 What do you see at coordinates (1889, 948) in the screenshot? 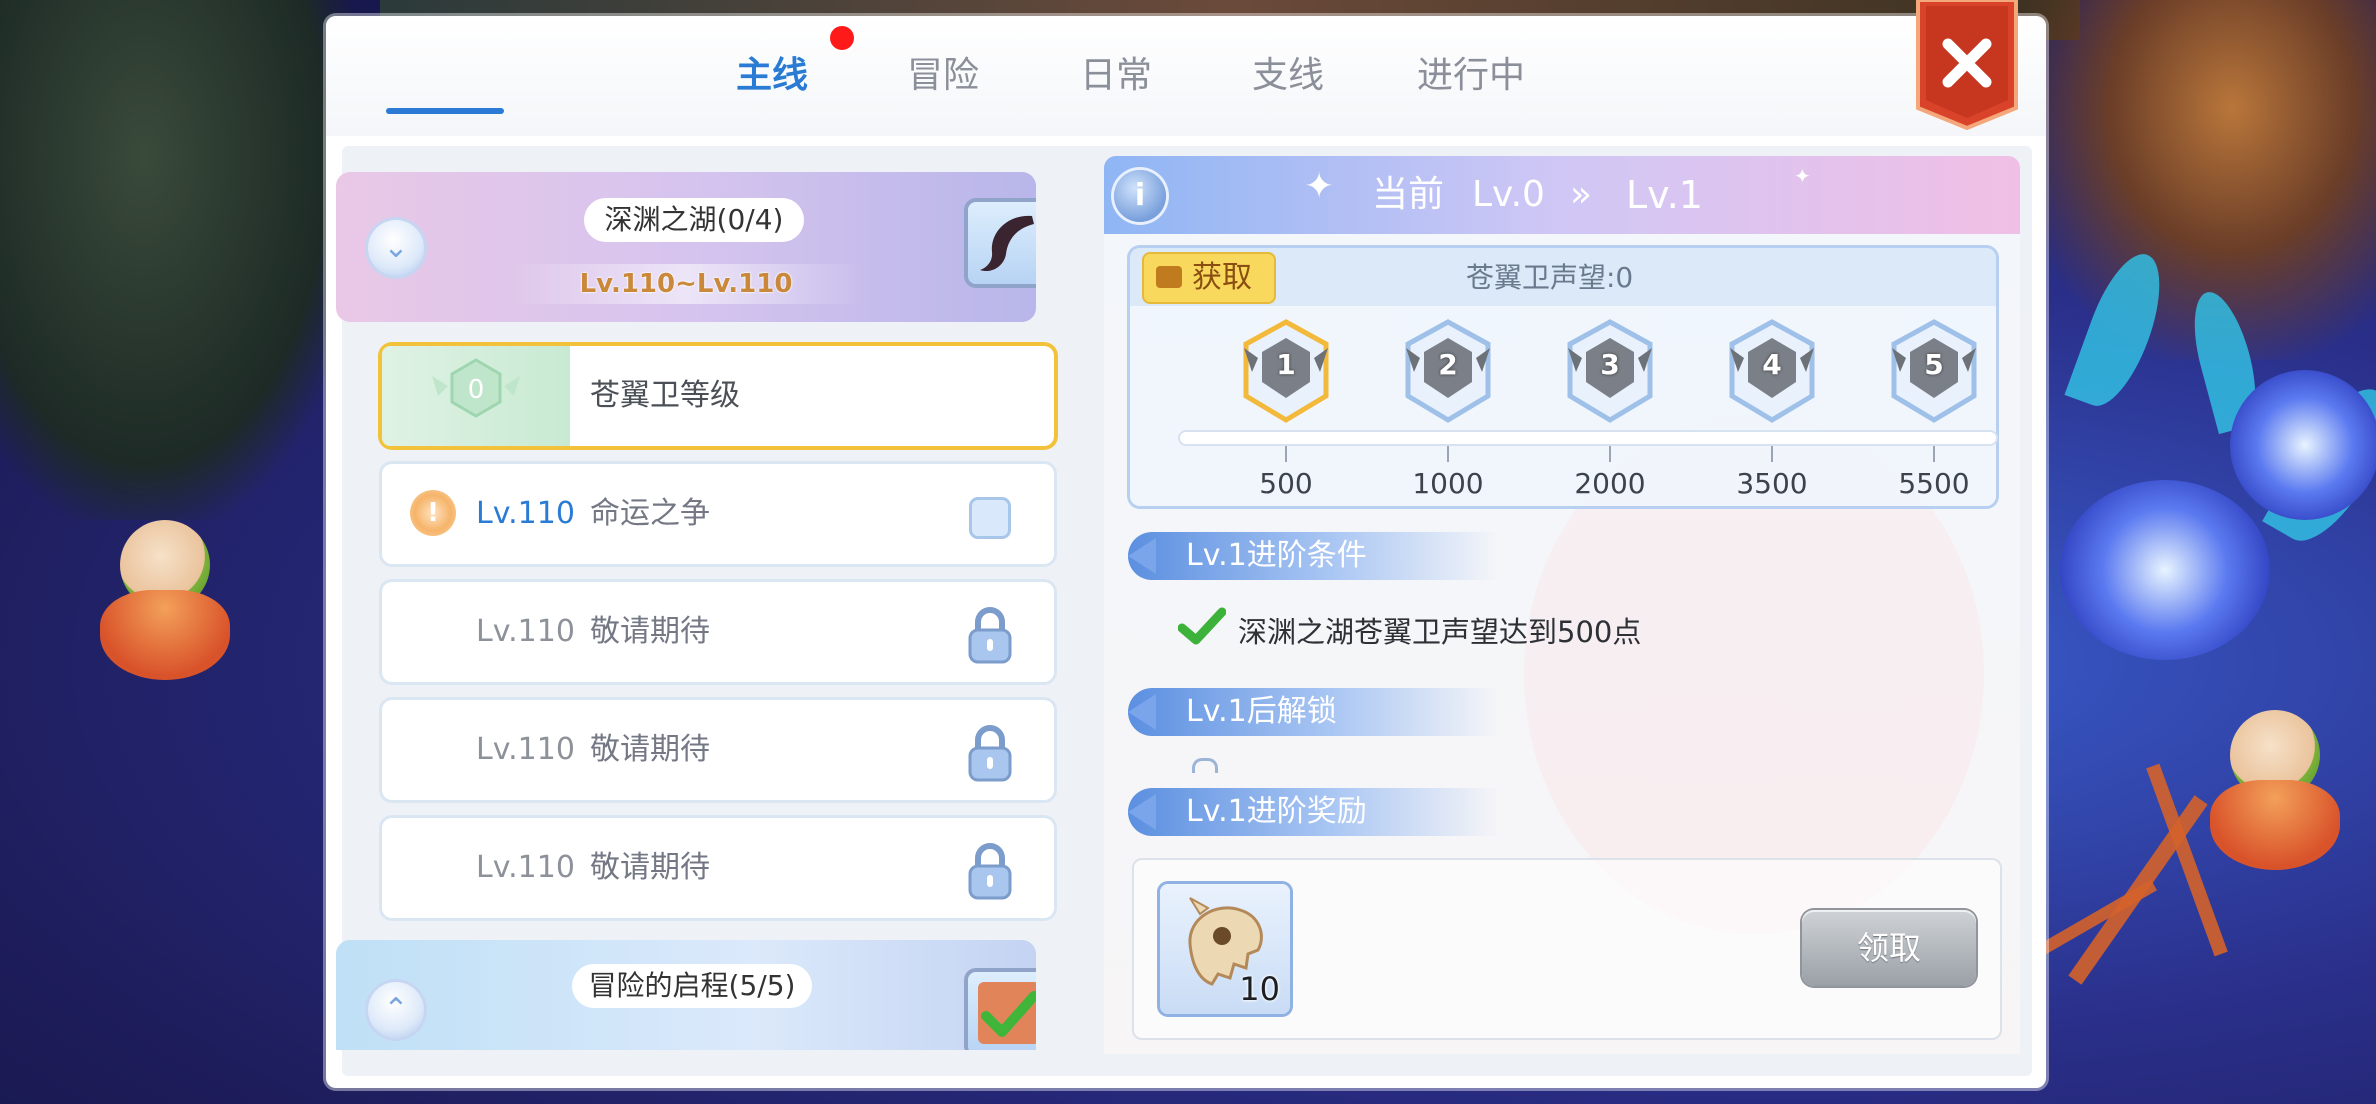
I see `claim-button: 领取` at bounding box center [1889, 948].